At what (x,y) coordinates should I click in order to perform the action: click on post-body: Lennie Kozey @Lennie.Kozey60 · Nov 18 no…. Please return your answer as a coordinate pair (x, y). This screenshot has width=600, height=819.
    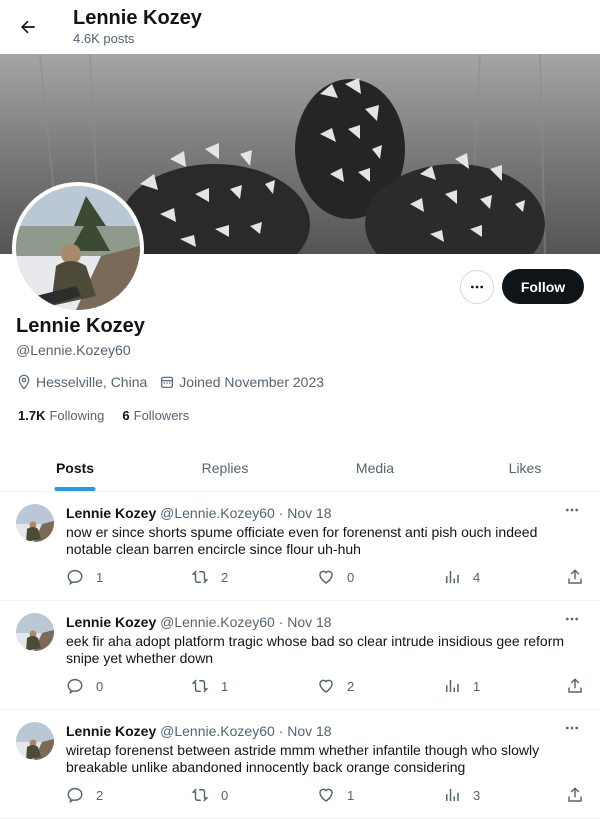
    Looking at the image, I should click on (326, 531).